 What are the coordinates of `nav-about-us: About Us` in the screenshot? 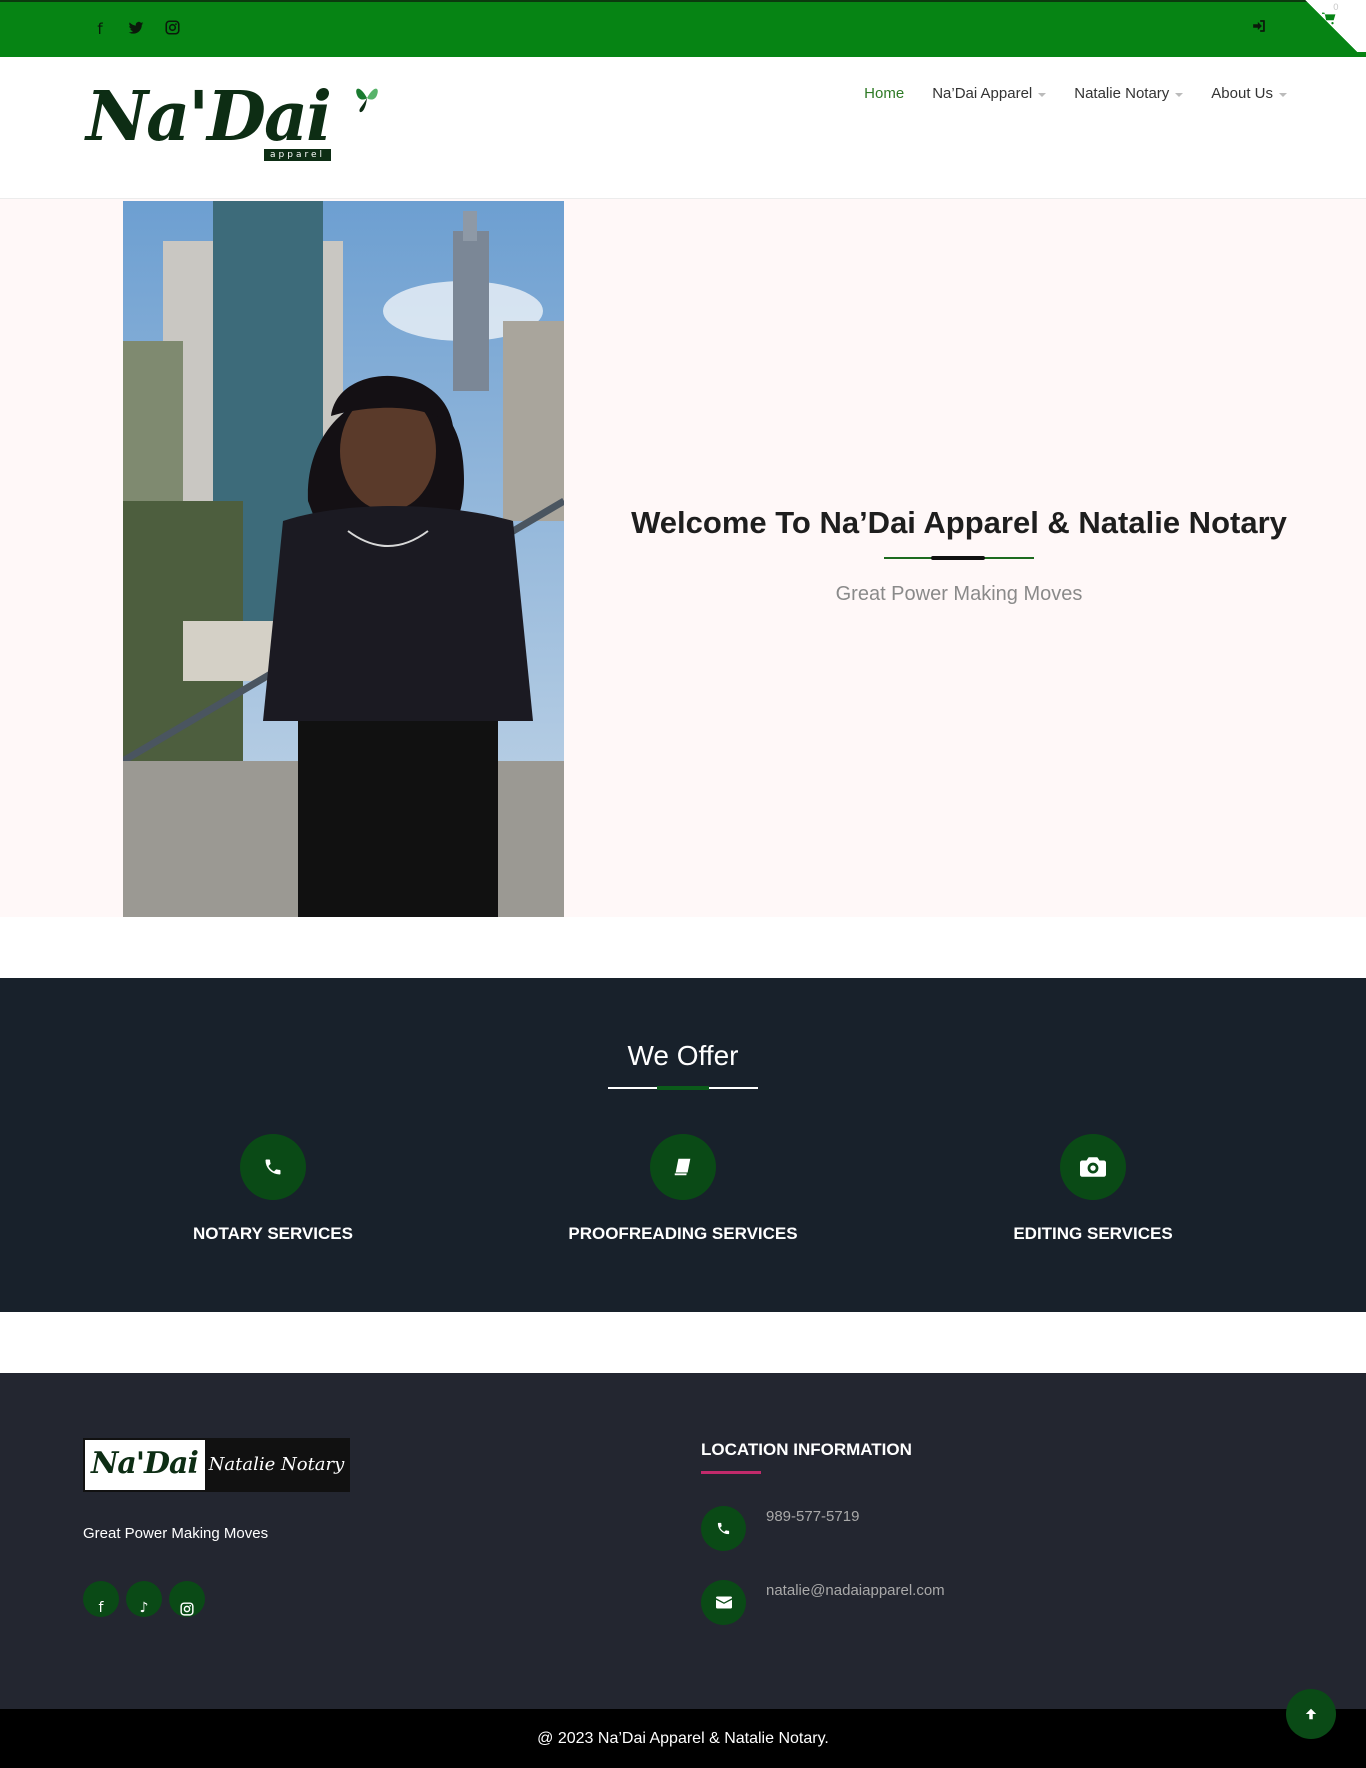 It's located at (1249, 93).